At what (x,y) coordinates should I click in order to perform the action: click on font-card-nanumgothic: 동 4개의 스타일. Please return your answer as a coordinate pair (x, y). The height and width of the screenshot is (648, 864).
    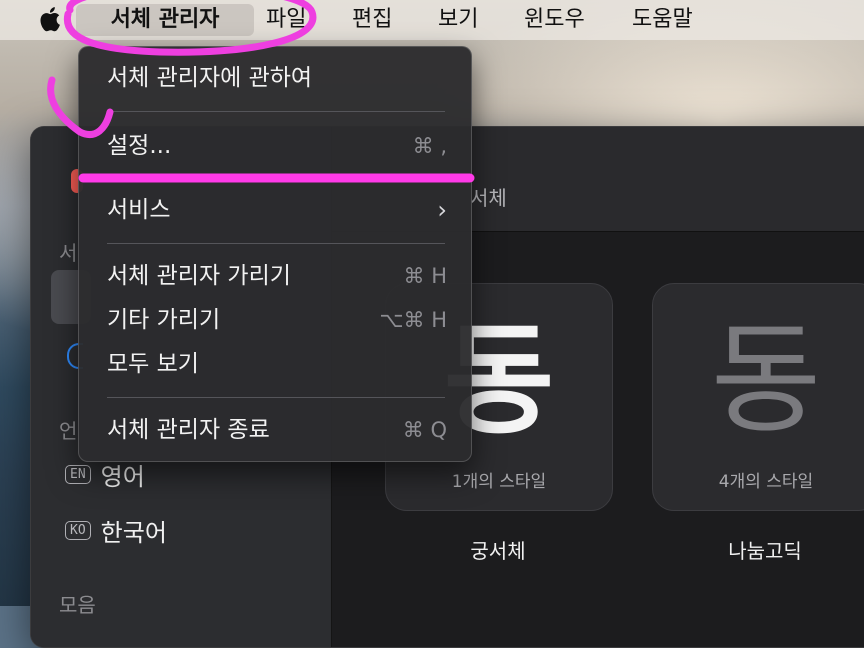
    Looking at the image, I should click on (758, 397).